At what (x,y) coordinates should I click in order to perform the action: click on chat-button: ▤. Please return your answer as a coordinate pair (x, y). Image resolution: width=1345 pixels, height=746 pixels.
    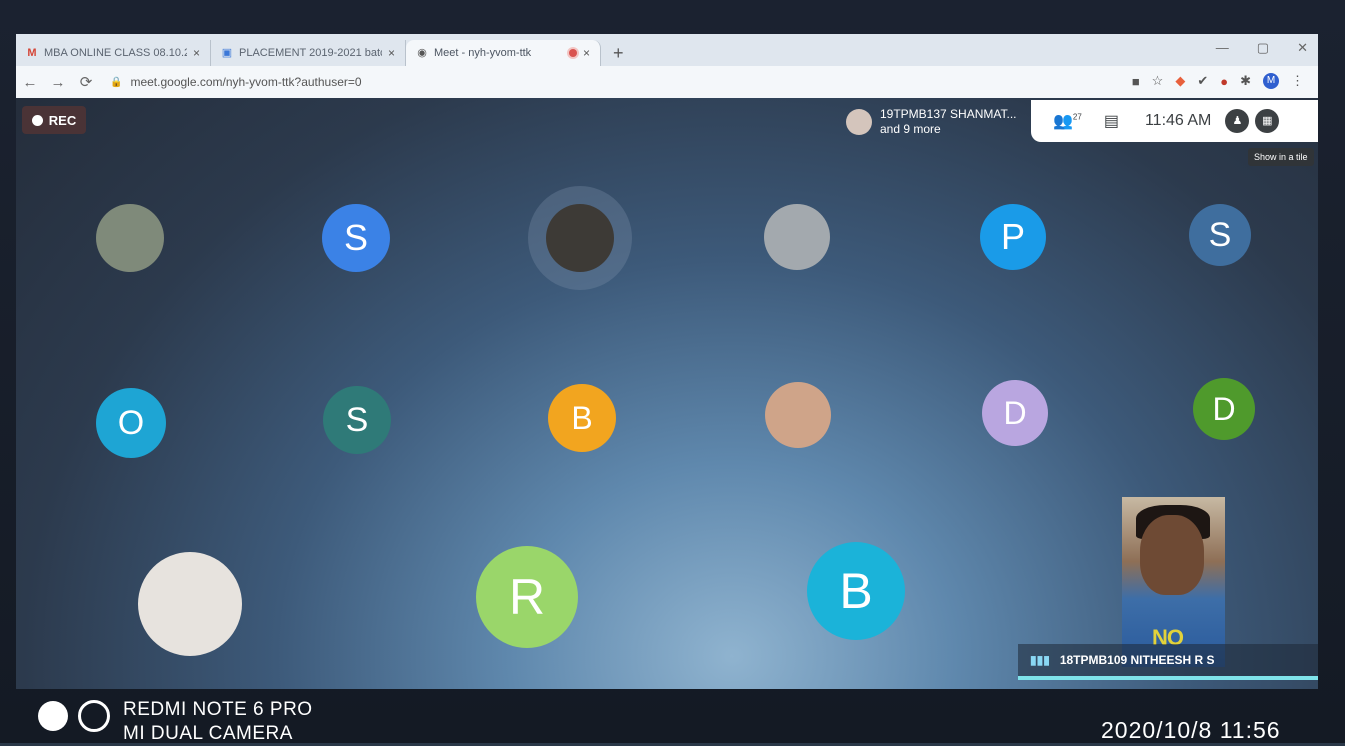
    Looking at the image, I should click on (1111, 121).